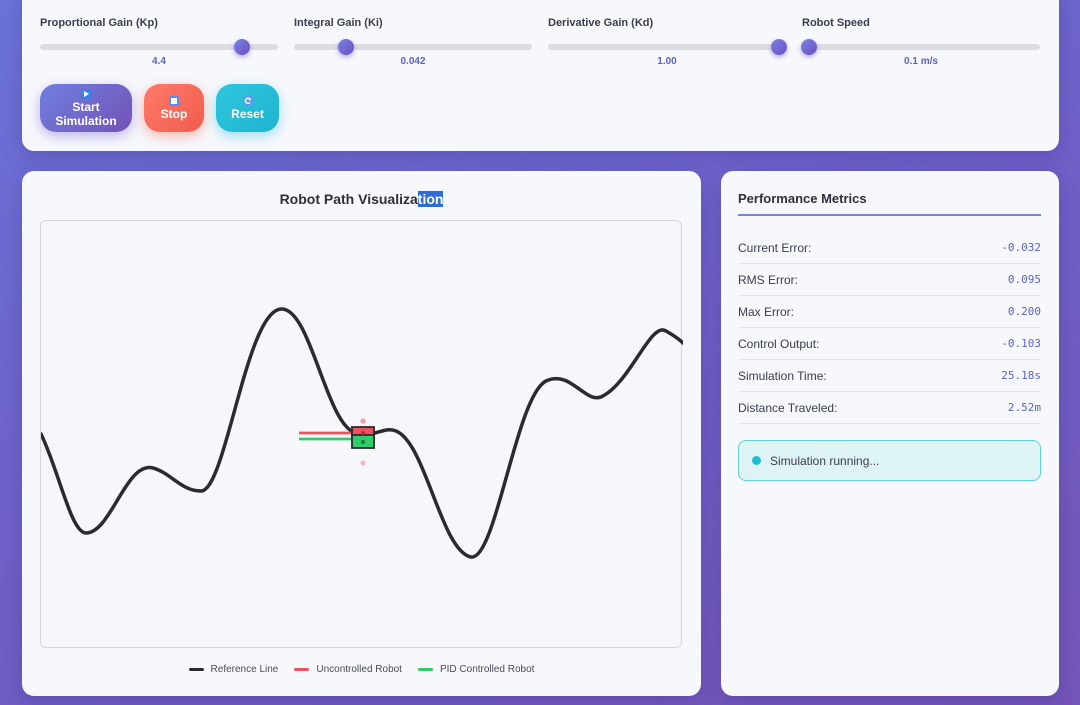  Describe the element at coordinates (363, 442) in the screenshot. I see `pid-robot-center` at that location.